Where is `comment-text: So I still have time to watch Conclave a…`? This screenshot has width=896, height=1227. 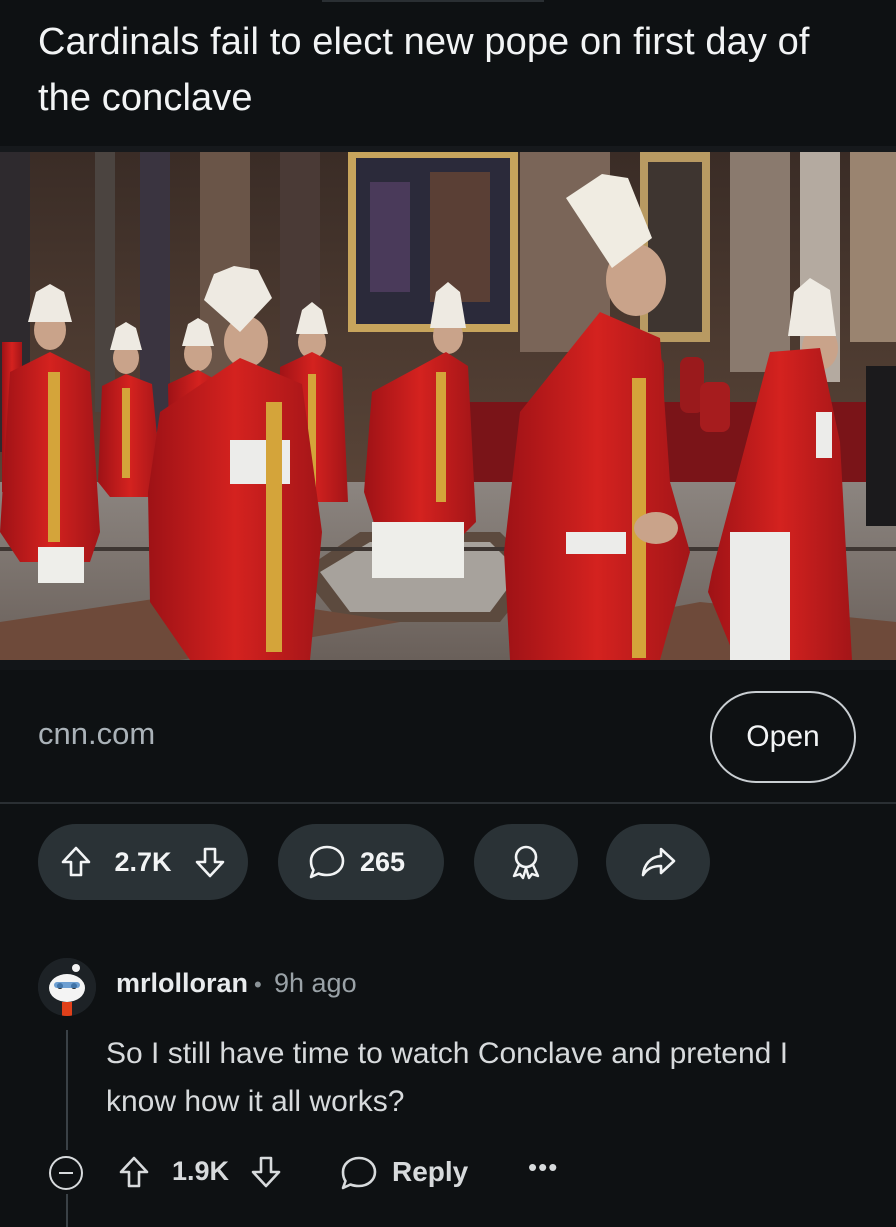
comment-text: So I still have time to watch Conclave a… is located at coordinates (447, 1077).